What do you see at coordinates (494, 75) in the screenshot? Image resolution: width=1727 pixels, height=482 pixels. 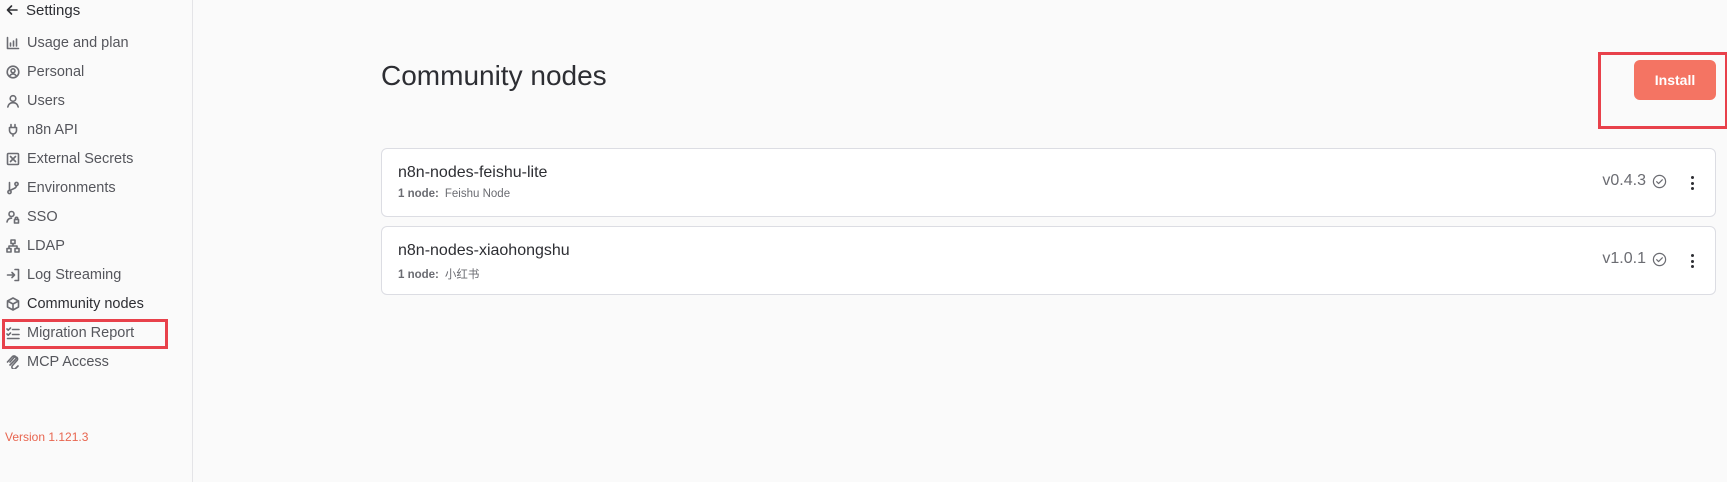 I see `page-title: Community nodes` at bounding box center [494, 75].